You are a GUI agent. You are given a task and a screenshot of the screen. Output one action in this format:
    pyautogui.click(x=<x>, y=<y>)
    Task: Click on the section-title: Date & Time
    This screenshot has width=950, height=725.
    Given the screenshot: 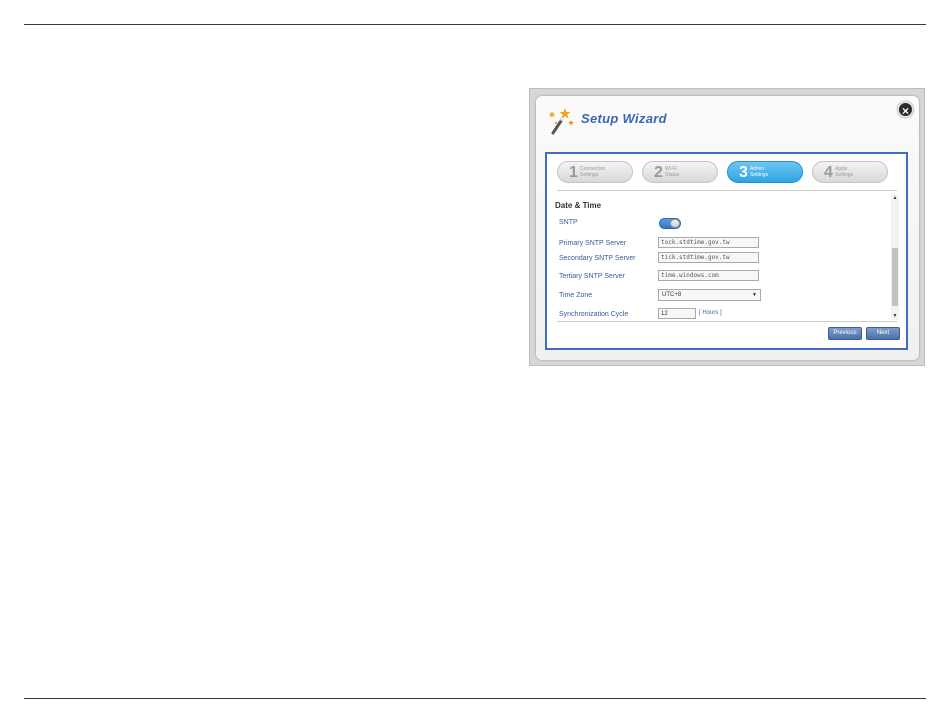 What is the action you would take?
    pyautogui.click(x=578, y=205)
    